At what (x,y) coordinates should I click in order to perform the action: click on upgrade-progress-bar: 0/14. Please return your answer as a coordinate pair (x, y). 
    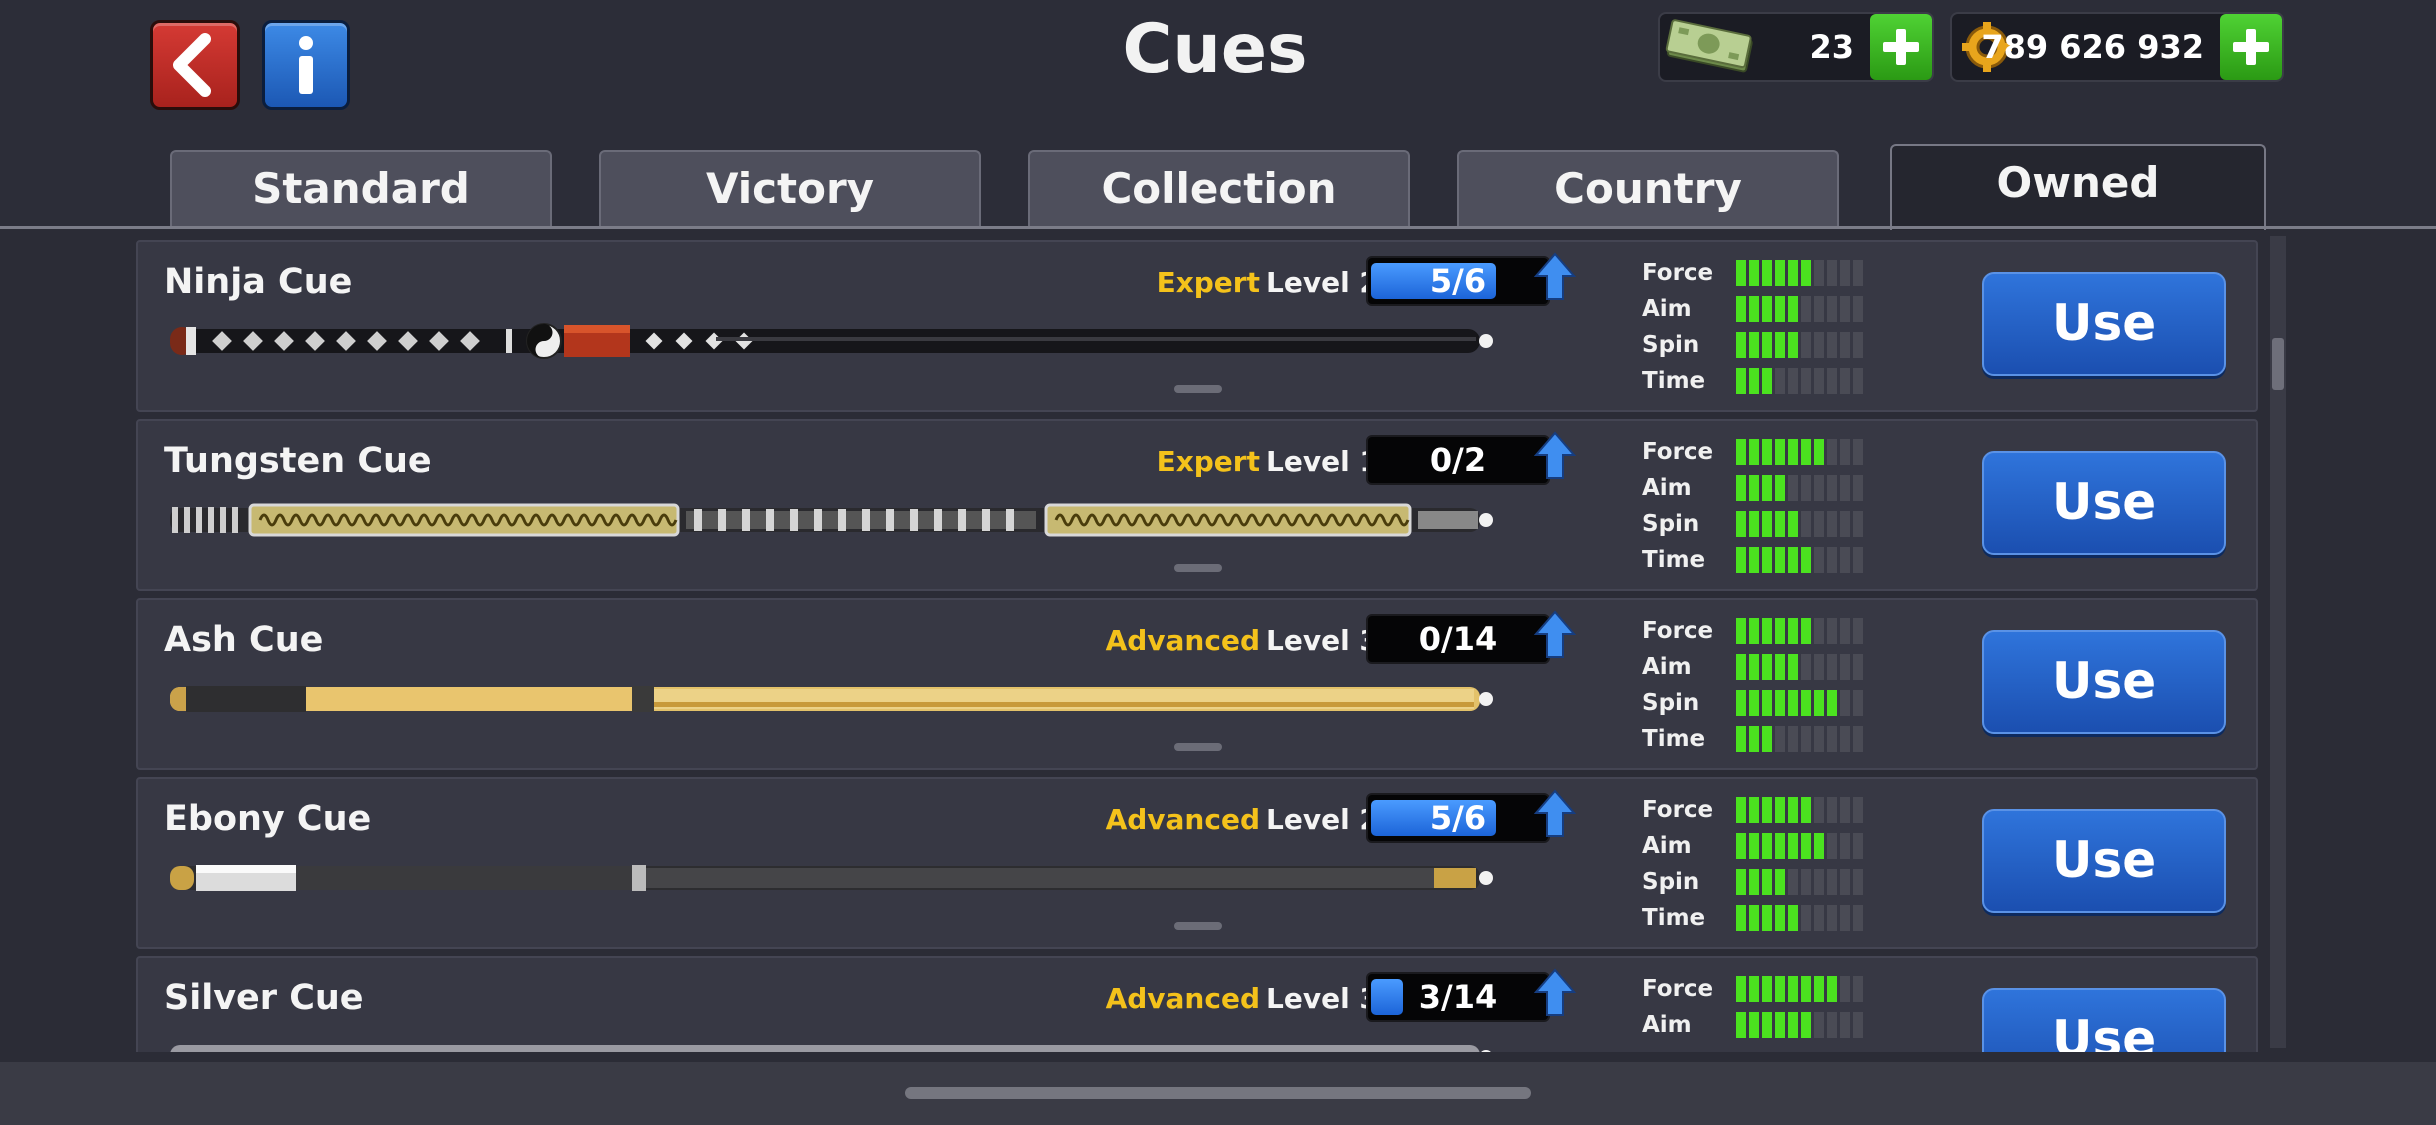
    Looking at the image, I should click on (1458, 639).